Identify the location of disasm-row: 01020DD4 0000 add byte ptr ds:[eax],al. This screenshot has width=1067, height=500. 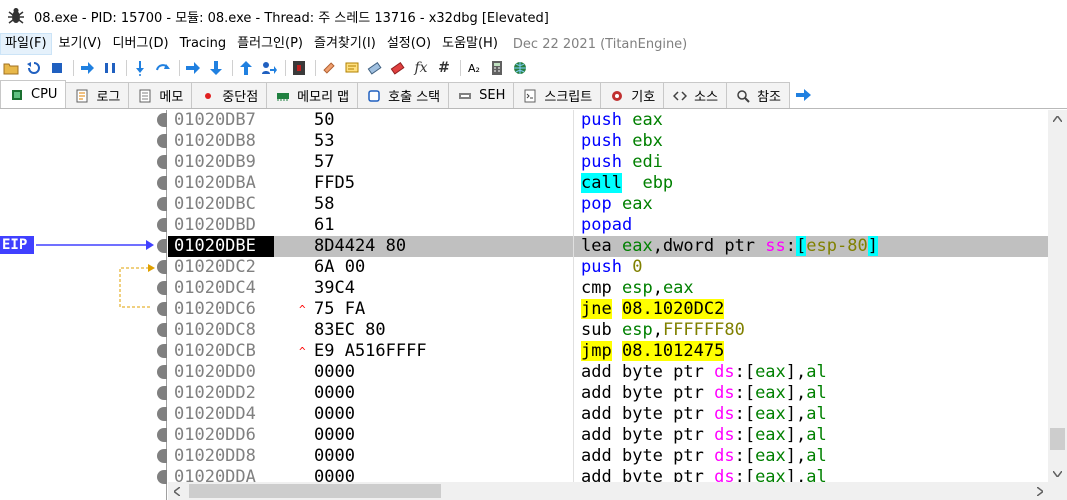
(608, 414).